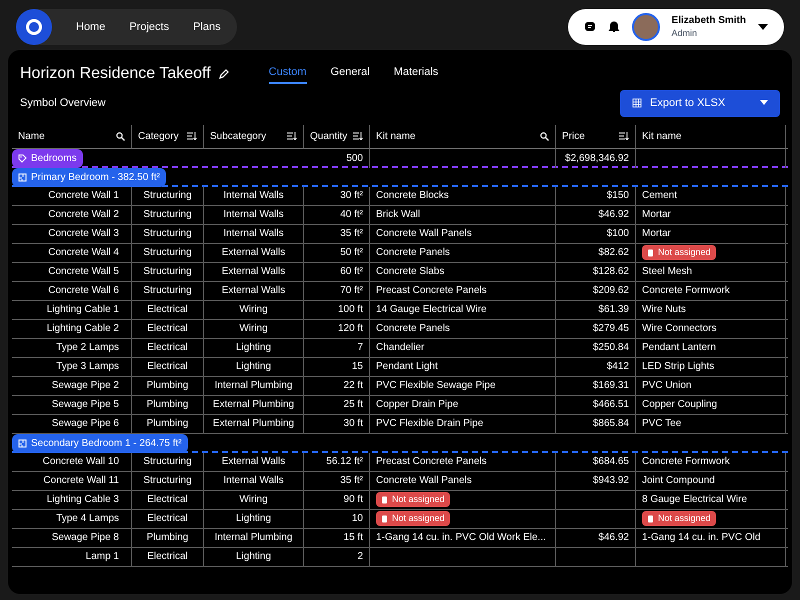 Image resolution: width=800 pixels, height=600 pixels. I want to click on symbol-name: Lighting Cable 3, so click(82, 500).